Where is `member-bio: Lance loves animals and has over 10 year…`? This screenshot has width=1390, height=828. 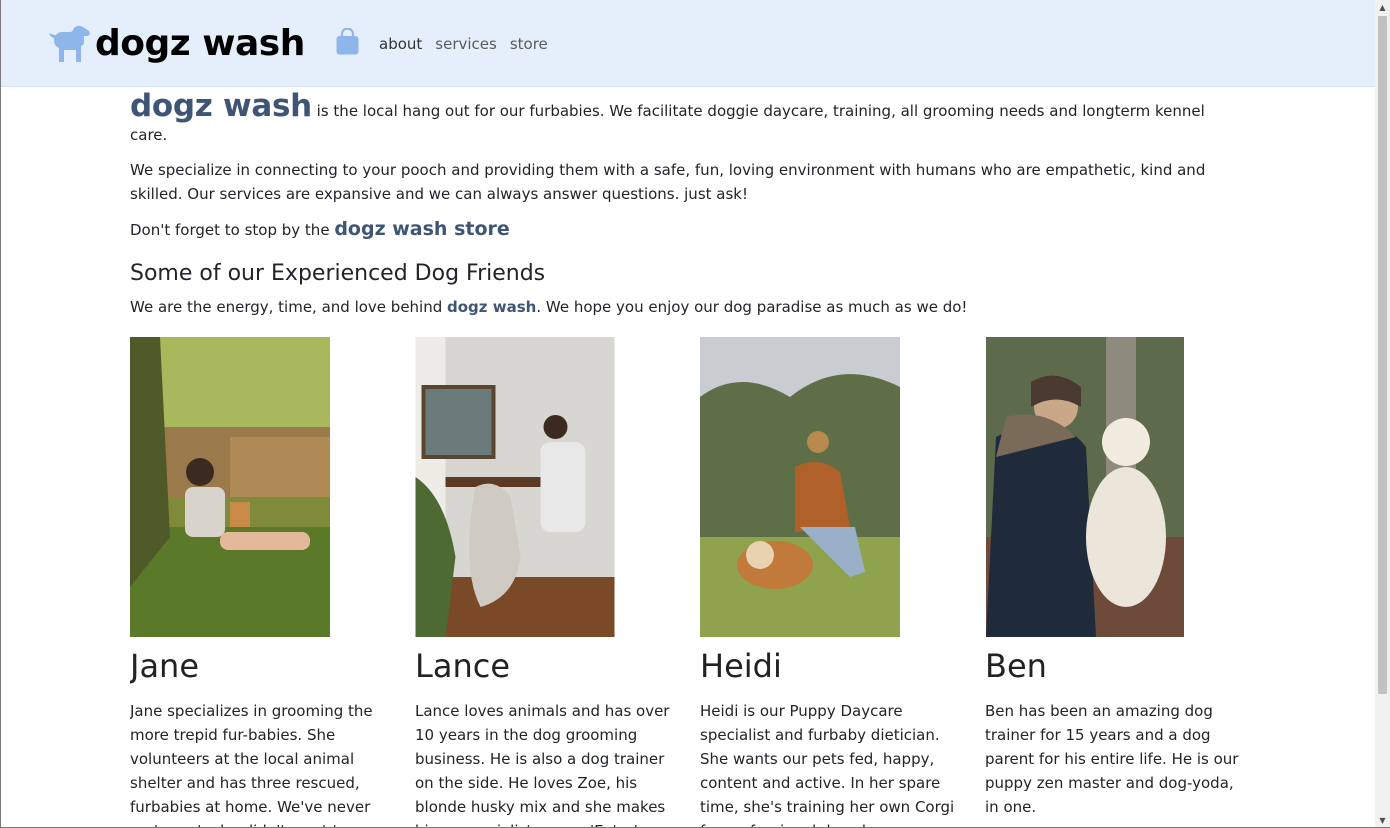 member-bio: Lance loves animals and has over 10 year… is located at coordinates (542, 764).